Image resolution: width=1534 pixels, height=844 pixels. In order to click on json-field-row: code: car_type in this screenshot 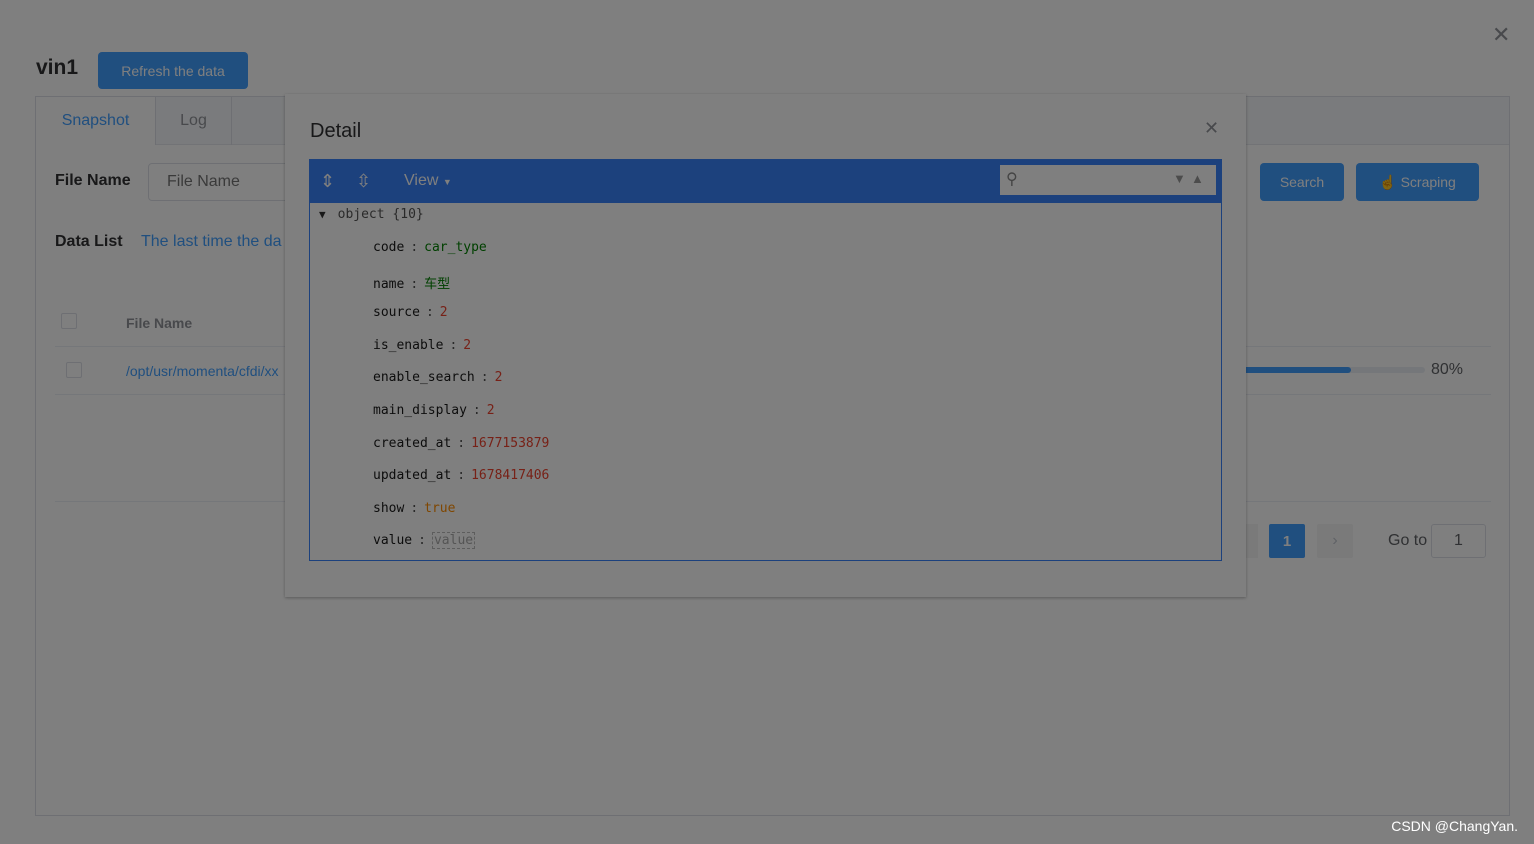, I will do `click(430, 247)`.